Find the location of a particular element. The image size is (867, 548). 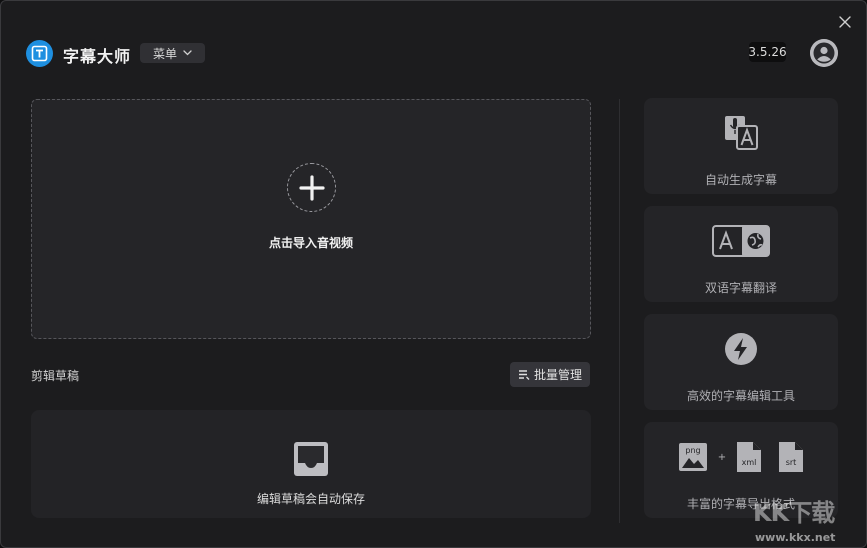

watermark: KK下载 www.kkx.net is located at coordinates (809, 520).